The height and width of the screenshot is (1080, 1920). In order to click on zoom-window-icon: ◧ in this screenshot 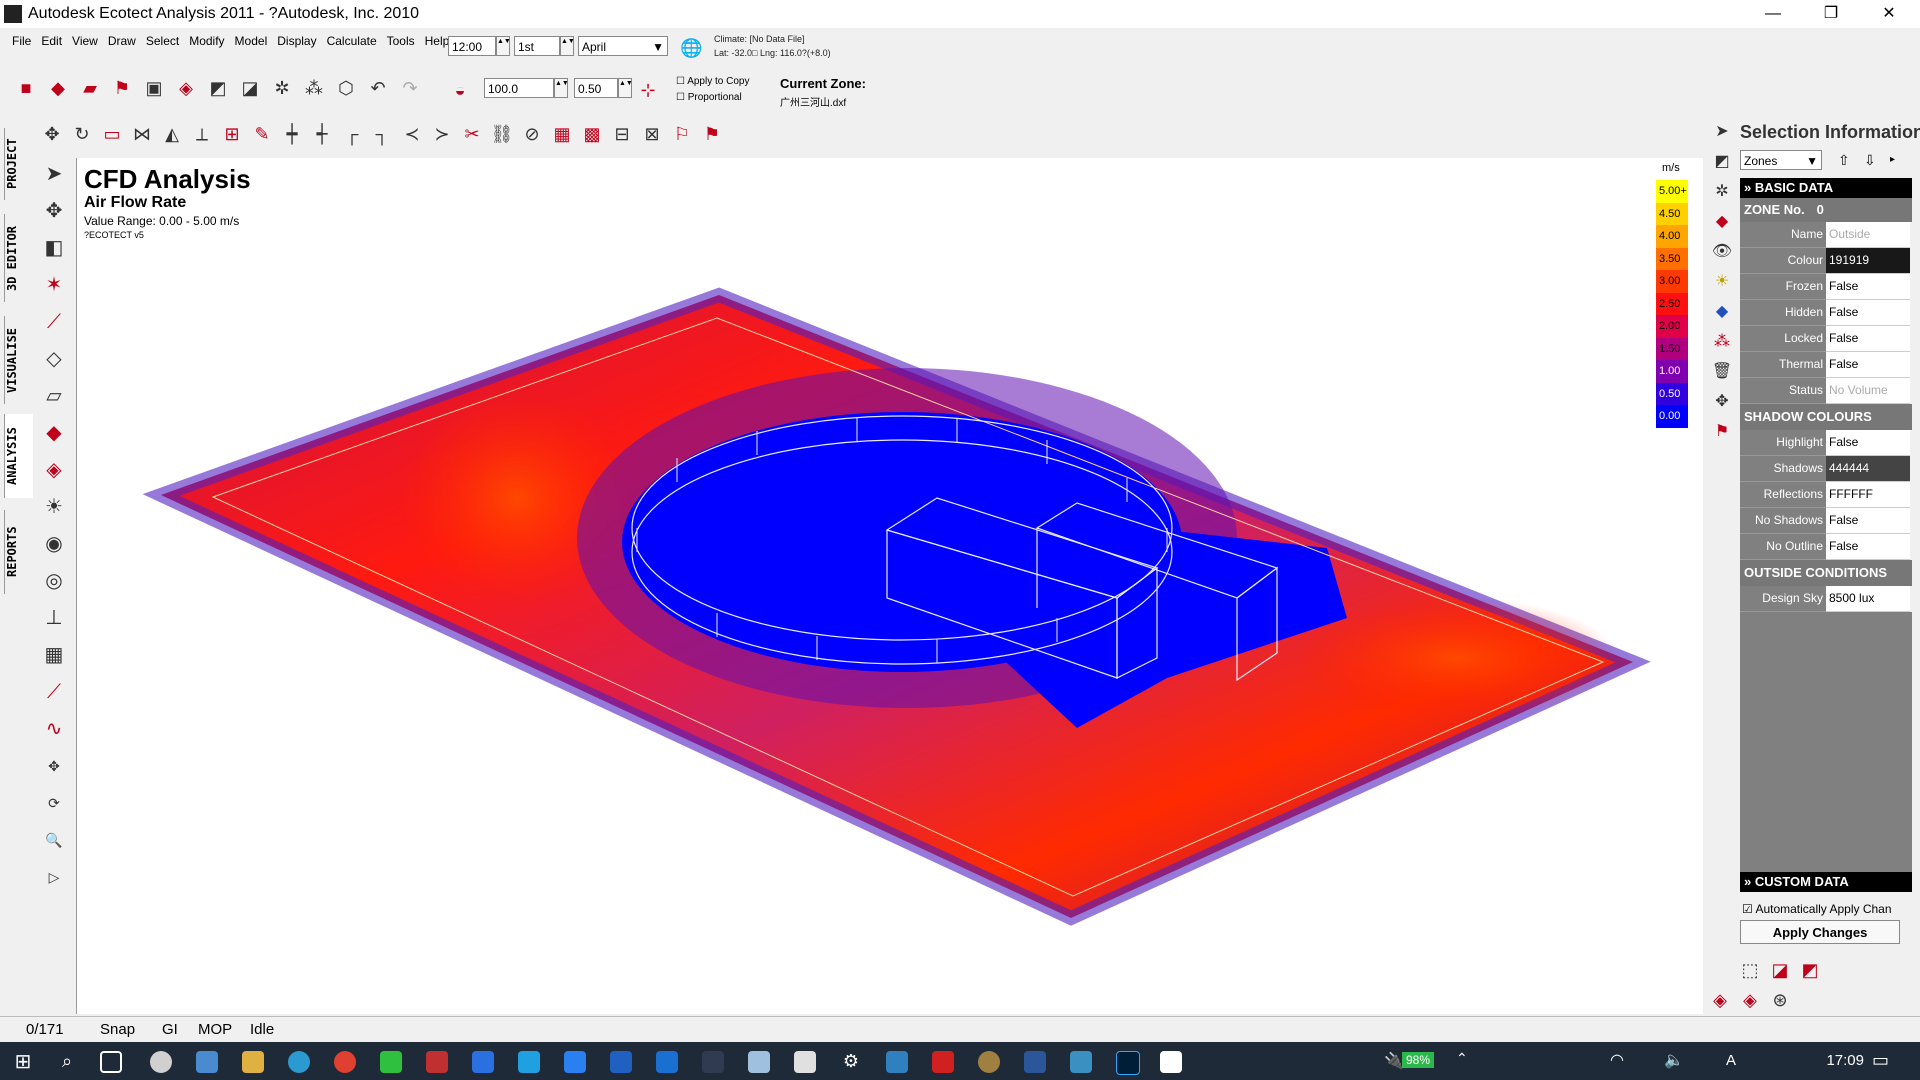, I will do `click(54, 248)`.